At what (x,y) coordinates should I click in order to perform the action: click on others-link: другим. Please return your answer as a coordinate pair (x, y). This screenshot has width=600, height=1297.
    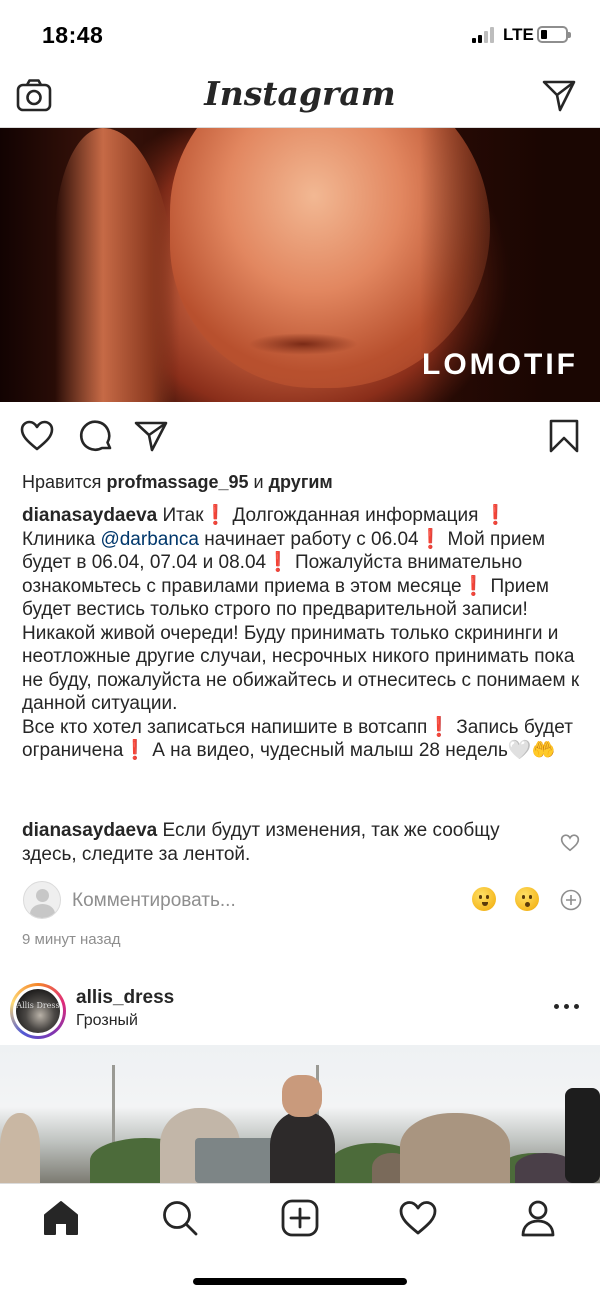
    Looking at the image, I should click on (301, 482).